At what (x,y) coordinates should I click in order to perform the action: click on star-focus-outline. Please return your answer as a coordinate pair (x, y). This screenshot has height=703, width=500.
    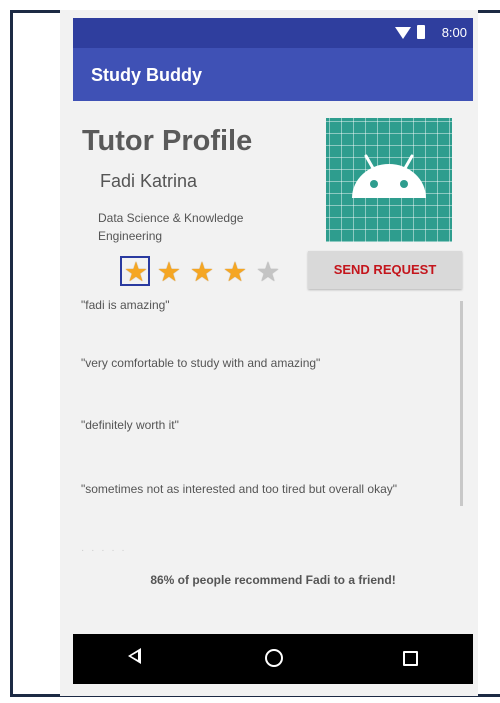
    Looking at the image, I should click on (135, 271).